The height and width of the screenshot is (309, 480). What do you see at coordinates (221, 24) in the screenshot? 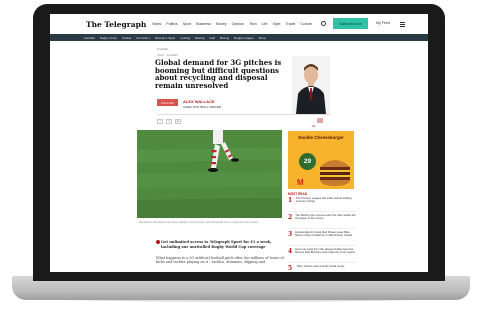
I see `top-nav-item: Money` at bounding box center [221, 24].